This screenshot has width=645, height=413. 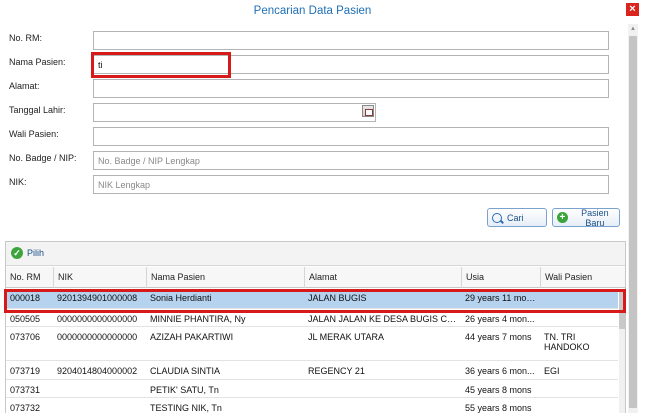 What do you see at coordinates (25, 337) in the screenshot?
I see `cell-no-rm: 073706` at bounding box center [25, 337].